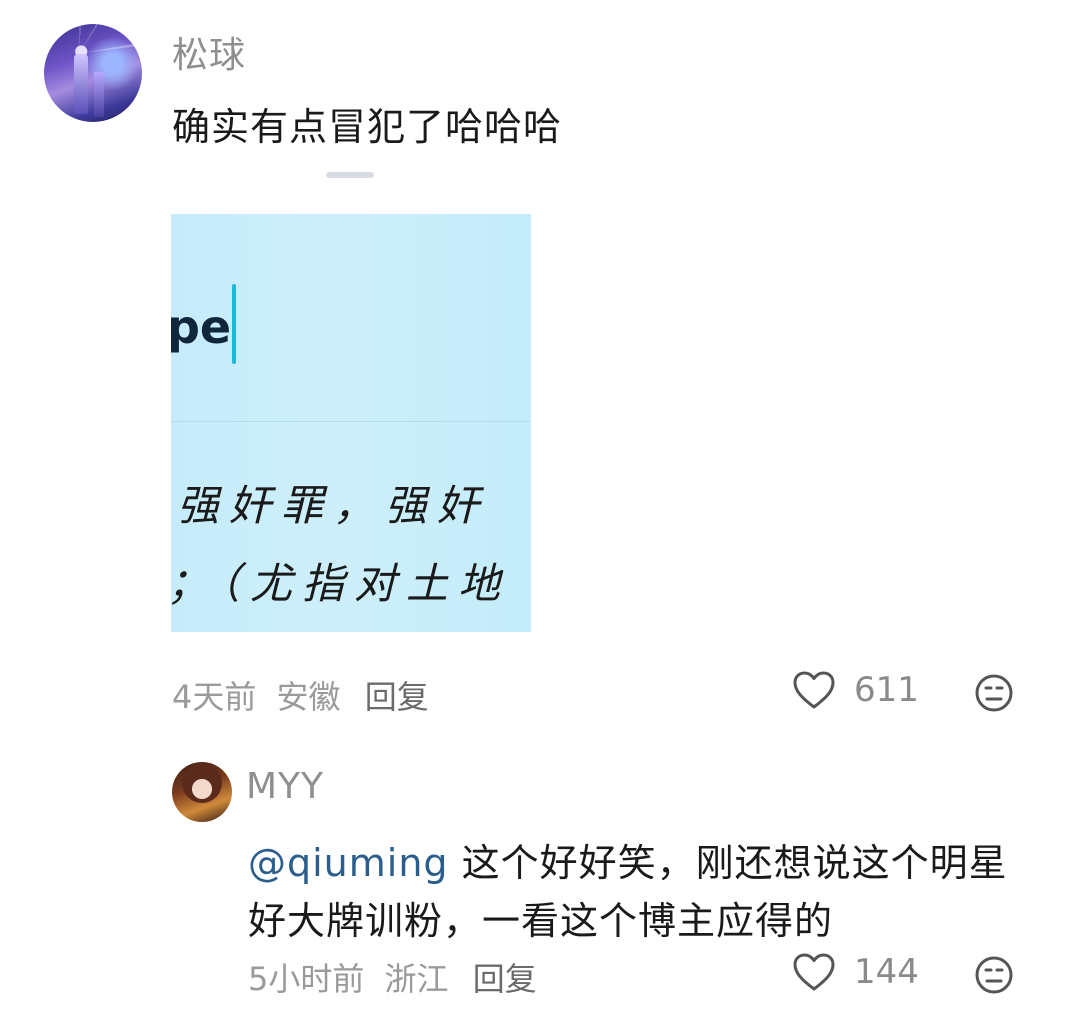  I want to click on comment-location: 安徽, so click(308, 697).